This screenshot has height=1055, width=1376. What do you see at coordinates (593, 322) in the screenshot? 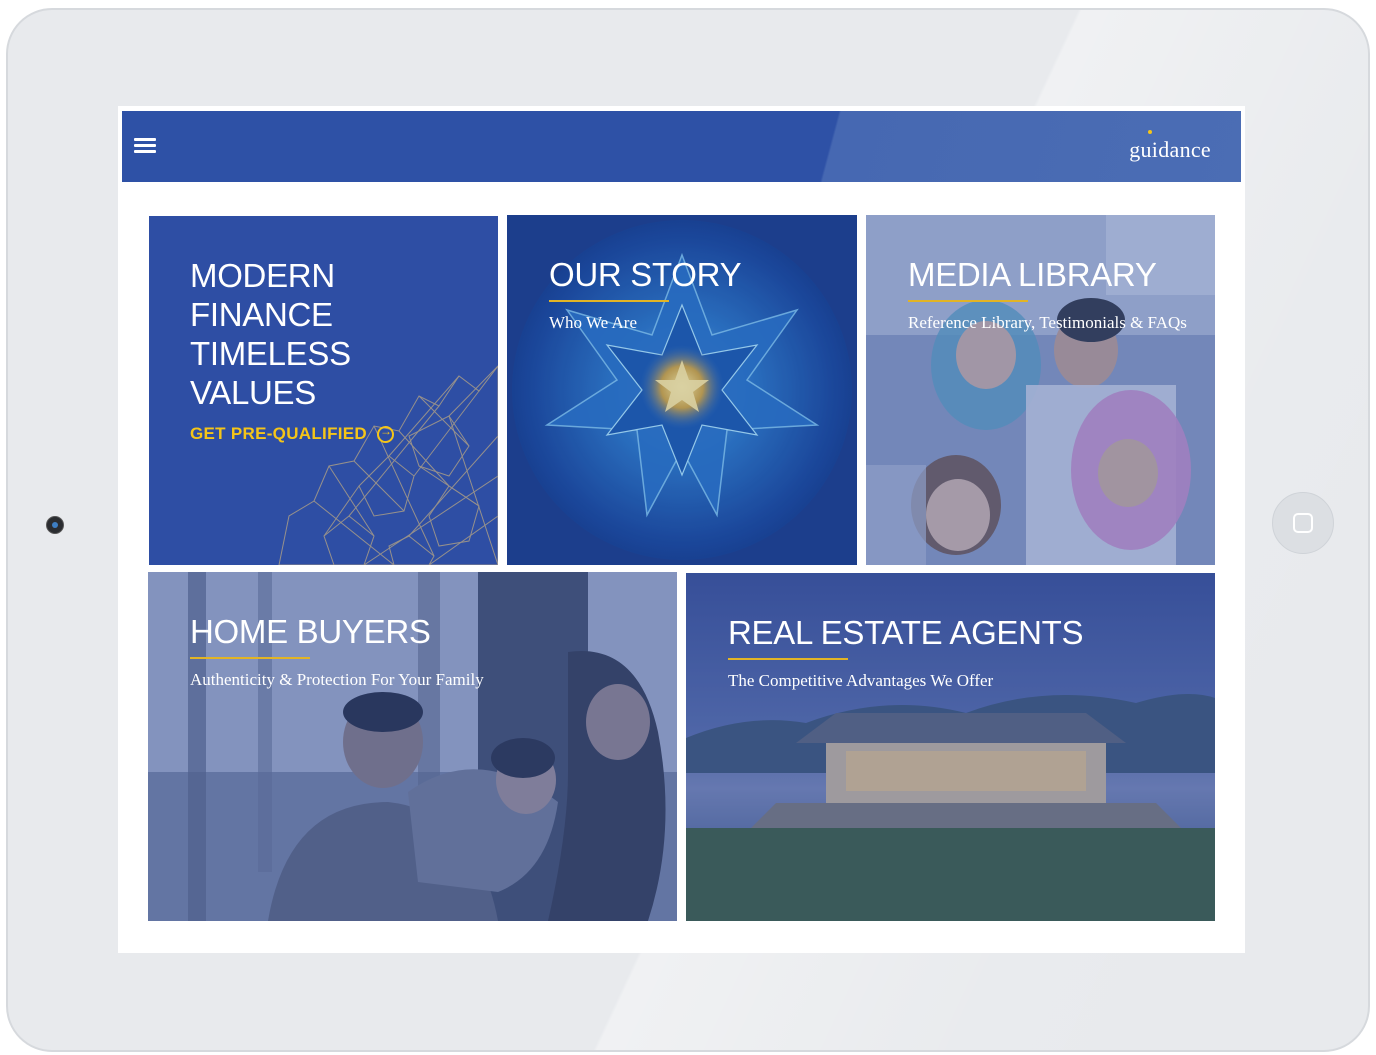
I see `story-subtitle: Who We Are` at bounding box center [593, 322].